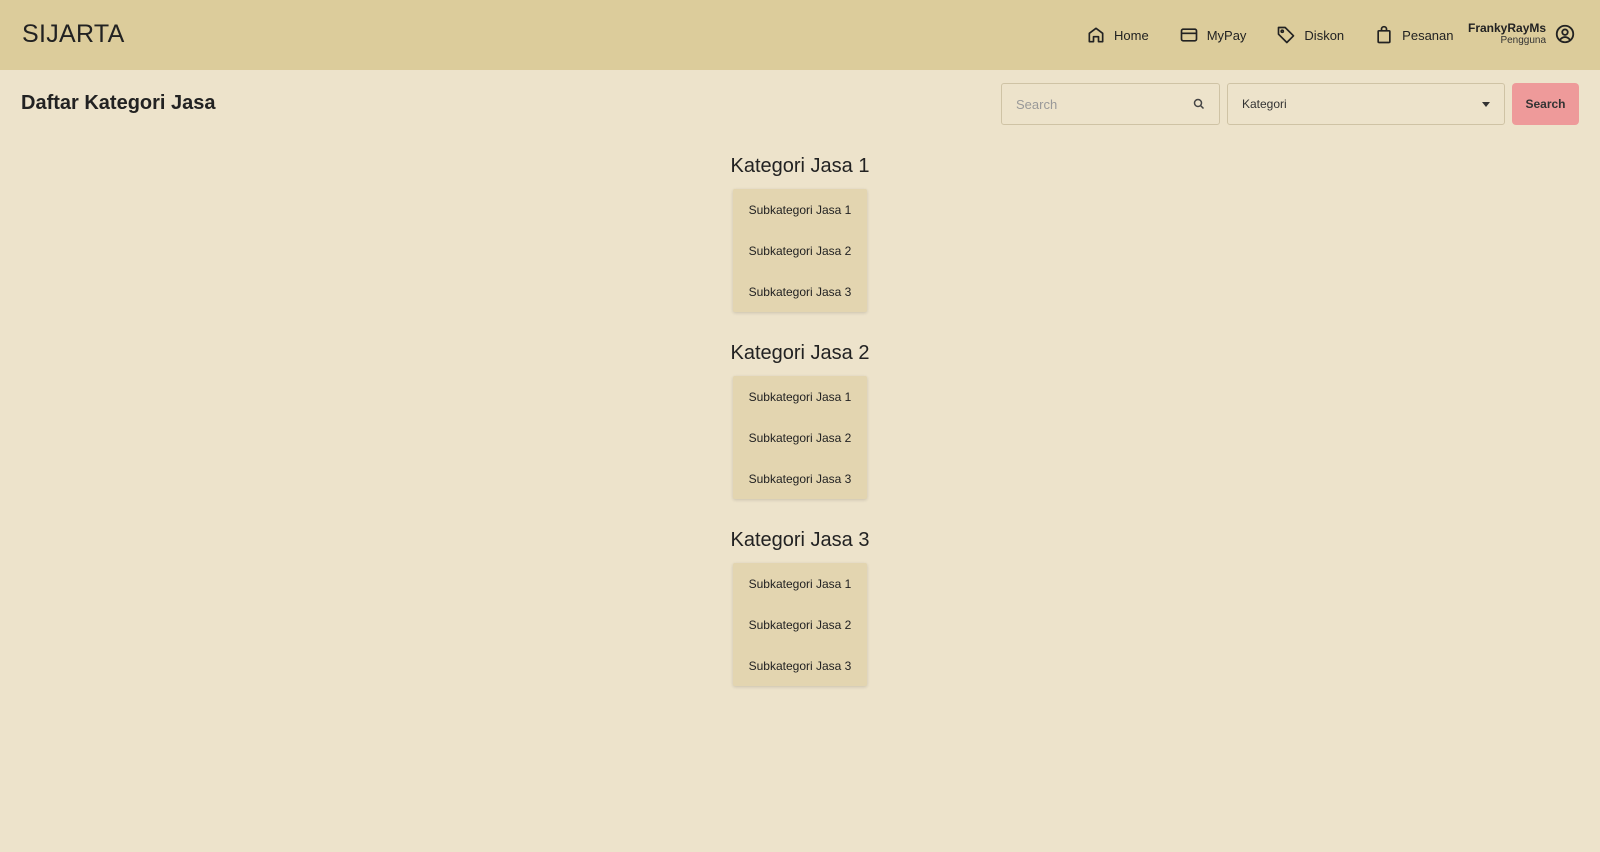 This screenshot has width=1600, height=852. What do you see at coordinates (1545, 104) in the screenshot?
I see `search-button: Search` at bounding box center [1545, 104].